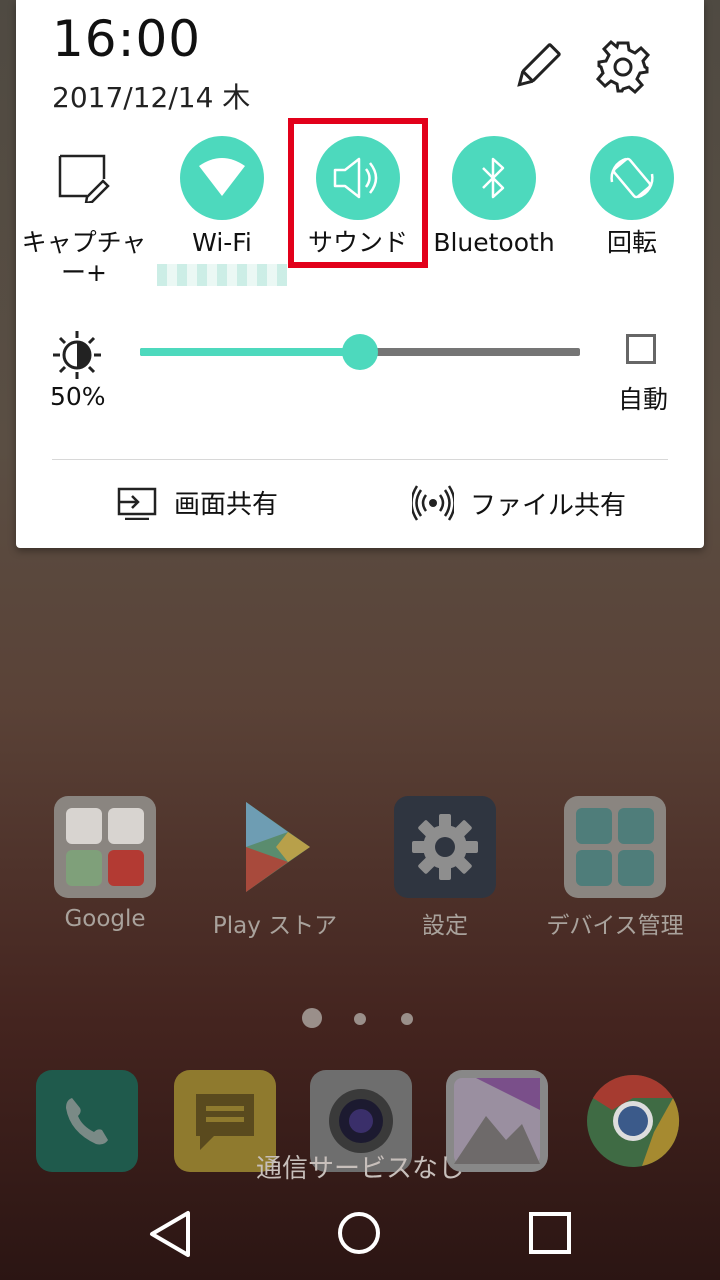 Image resolution: width=720 pixels, height=1280 pixels. What do you see at coordinates (137, 503) in the screenshot?
I see `screen-share-icon` at bounding box center [137, 503].